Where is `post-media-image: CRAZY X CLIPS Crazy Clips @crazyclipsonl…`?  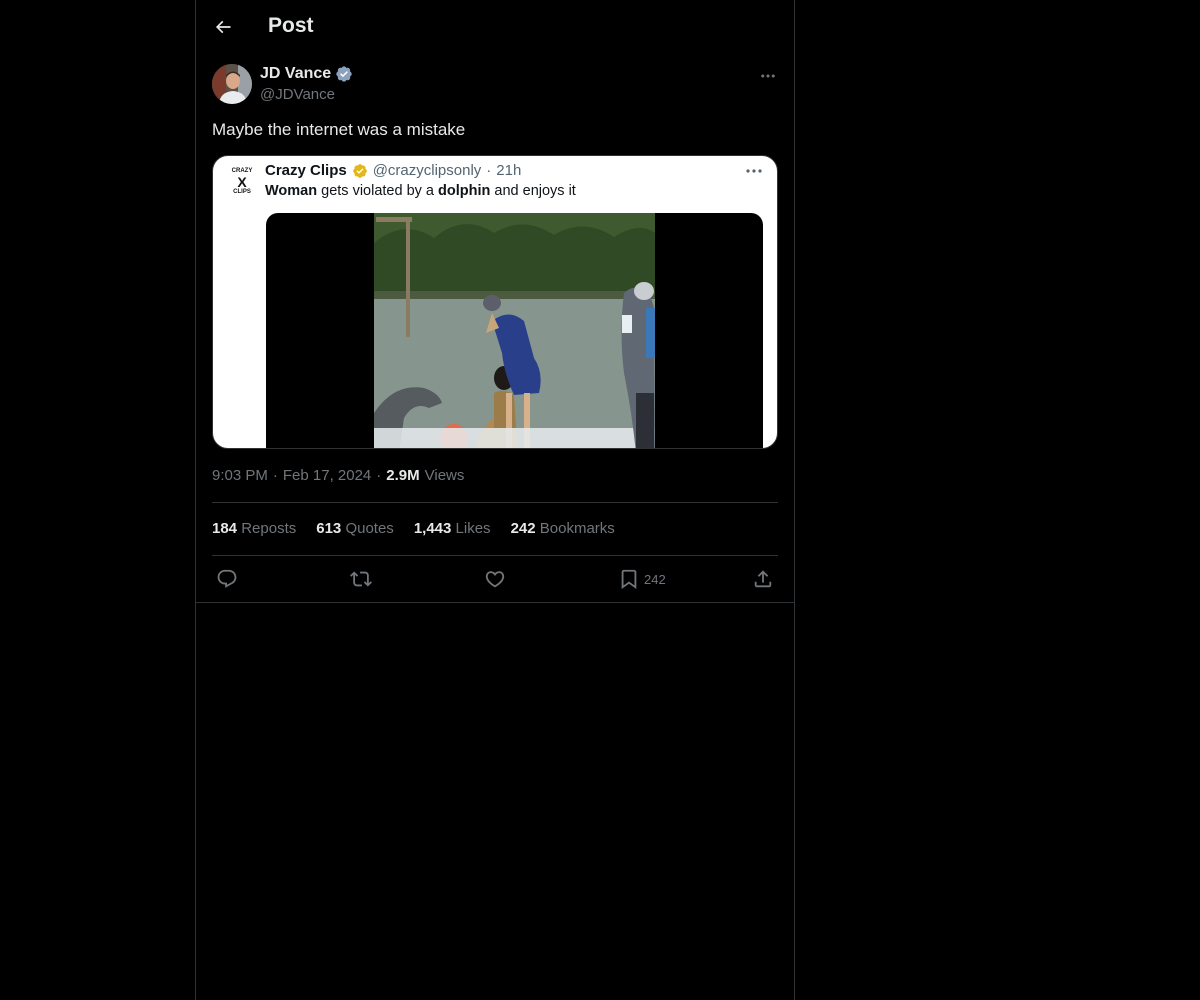 post-media-image: CRAZY X CLIPS Crazy Clips @crazyclipsonl… is located at coordinates (495, 302).